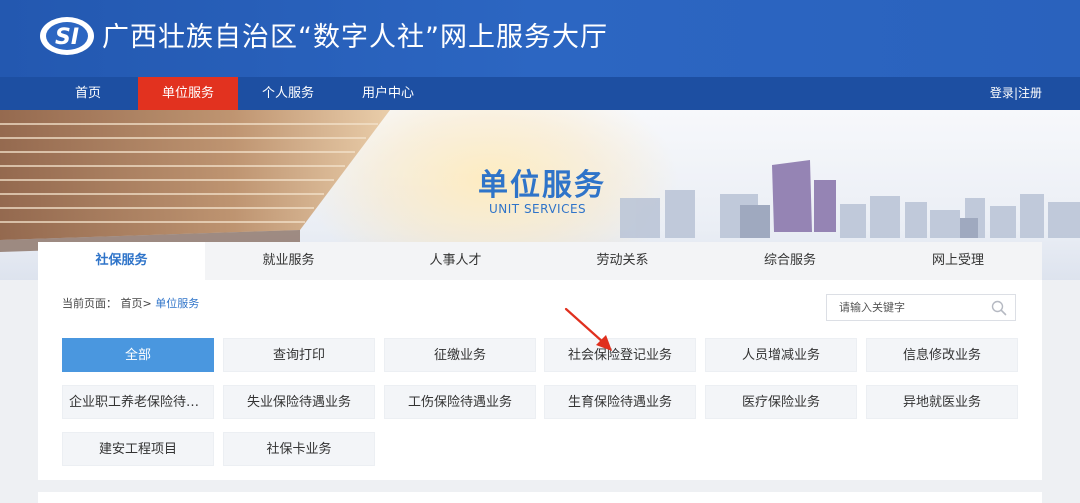  Describe the element at coordinates (188, 93) in the screenshot. I see `nav-item-unit-services: 单位服务` at that location.